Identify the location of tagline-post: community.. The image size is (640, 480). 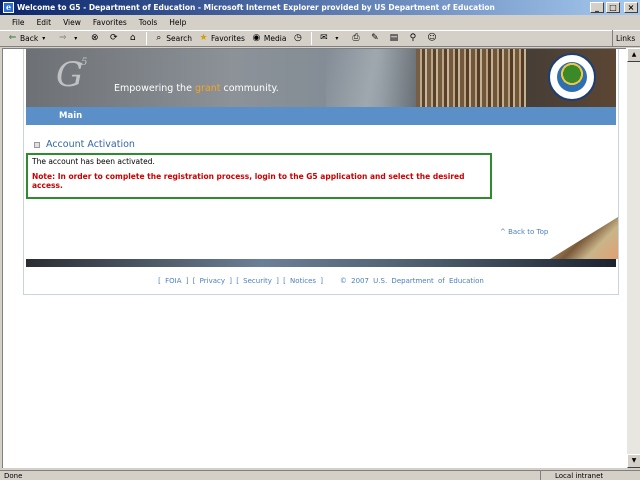
(249, 88).